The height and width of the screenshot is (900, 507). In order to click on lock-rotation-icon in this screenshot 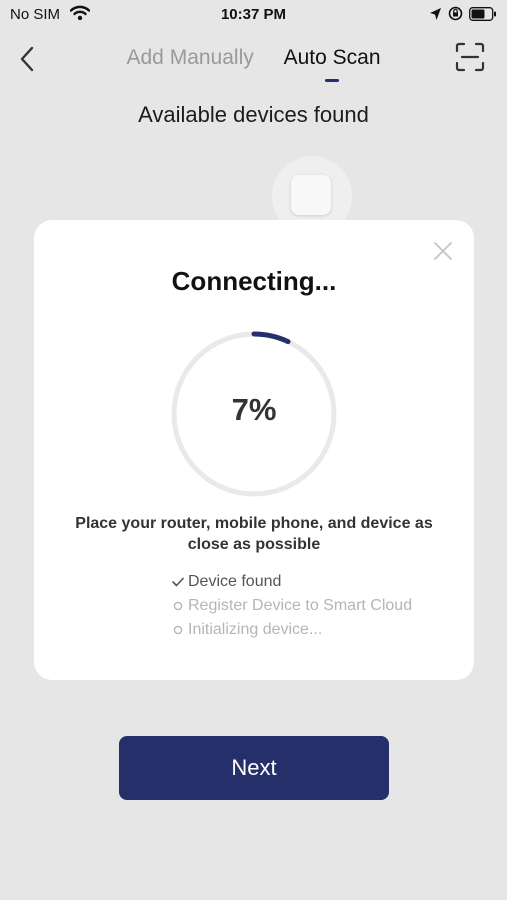, I will do `click(455, 16)`.